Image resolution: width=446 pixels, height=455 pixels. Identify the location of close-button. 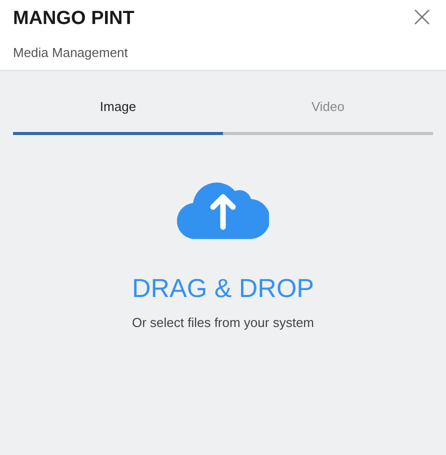
(422, 17).